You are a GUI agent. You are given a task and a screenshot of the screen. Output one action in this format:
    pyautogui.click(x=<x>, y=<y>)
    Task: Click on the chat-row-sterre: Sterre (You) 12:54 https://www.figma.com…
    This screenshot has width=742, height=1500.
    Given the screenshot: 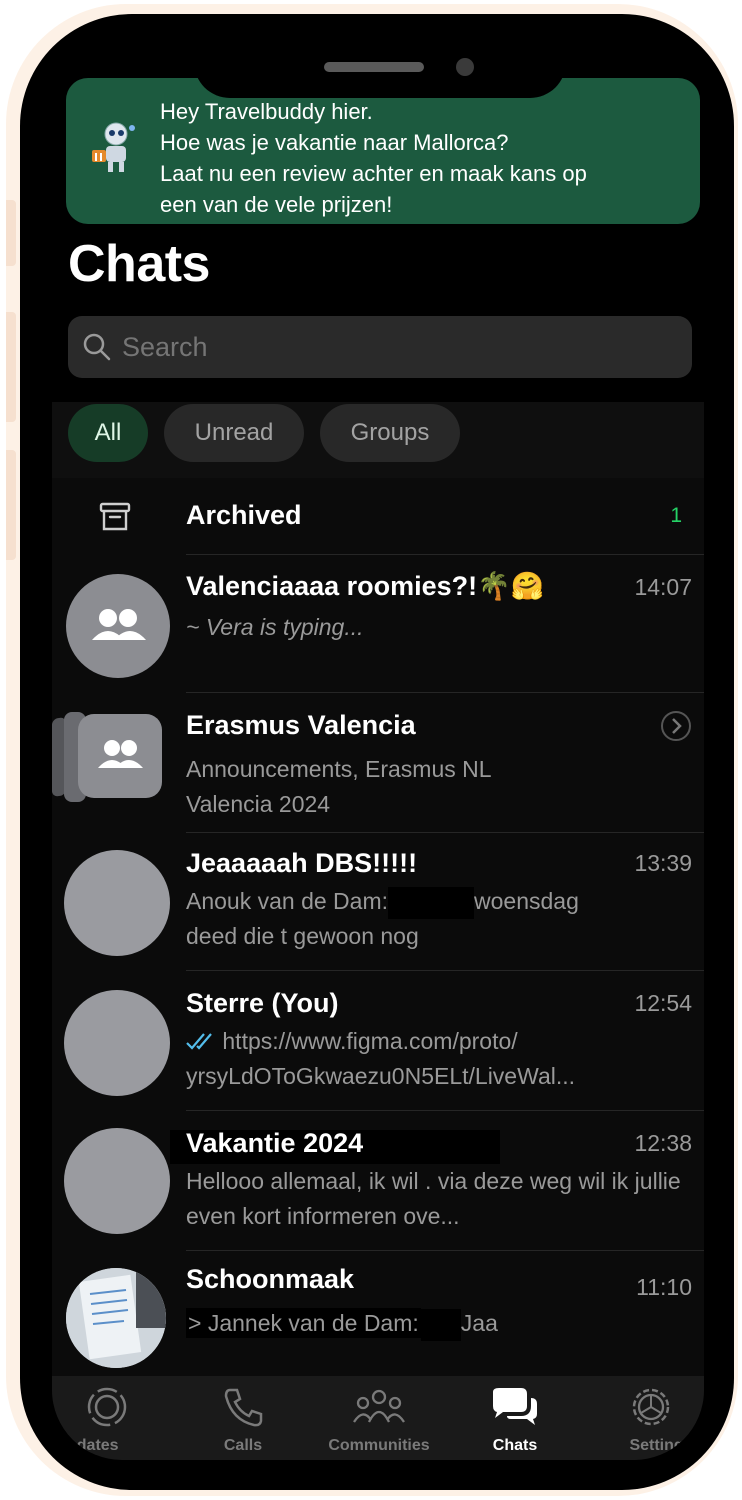 What is the action you would take?
    pyautogui.click(x=378, y=1040)
    